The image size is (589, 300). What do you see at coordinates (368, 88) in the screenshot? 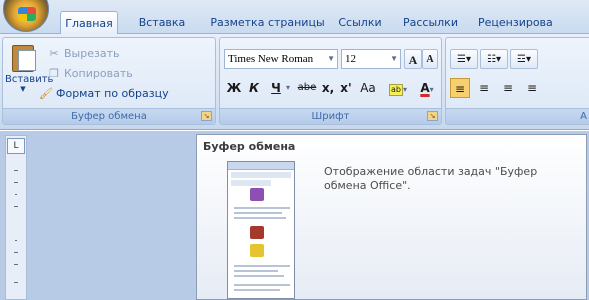
I see `change-case-button: Aa` at bounding box center [368, 88].